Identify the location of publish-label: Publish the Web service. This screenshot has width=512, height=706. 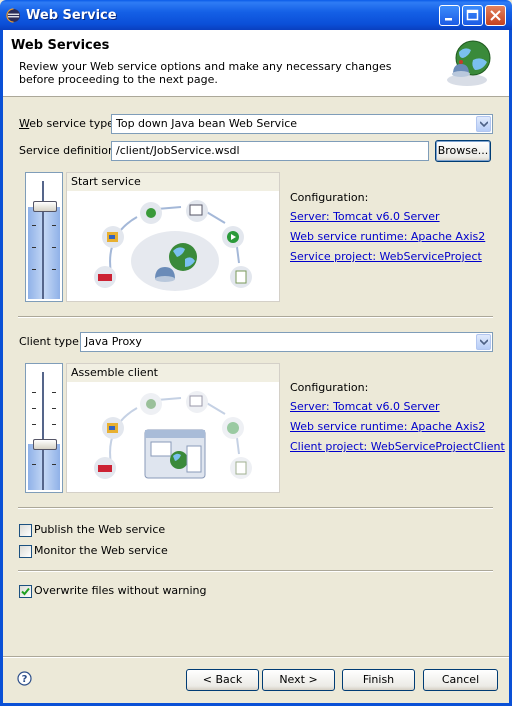
(100, 529).